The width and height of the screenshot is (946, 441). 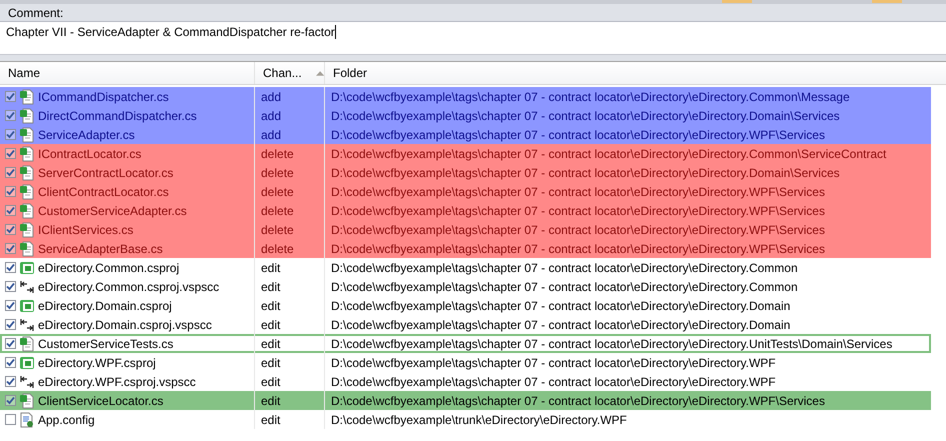 I want to click on file-row: eDirectory.Common.csproj.vspscc edit D:\code\wcfbyexample\tags\chapter 07 - contract locator\eDirectory\eDirectory.Common, so click(x=465, y=286).